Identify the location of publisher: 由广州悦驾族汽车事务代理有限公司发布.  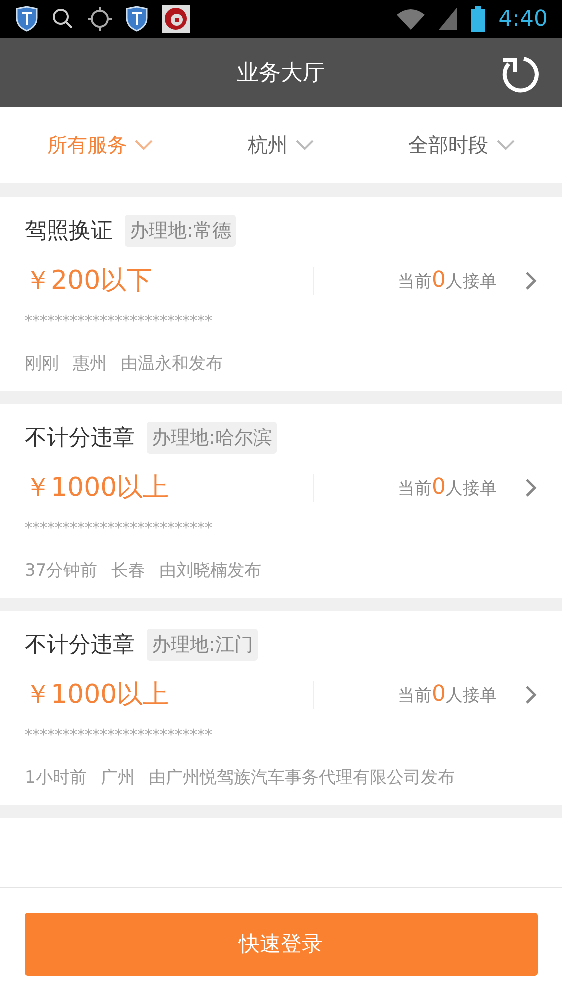
(301, 778).